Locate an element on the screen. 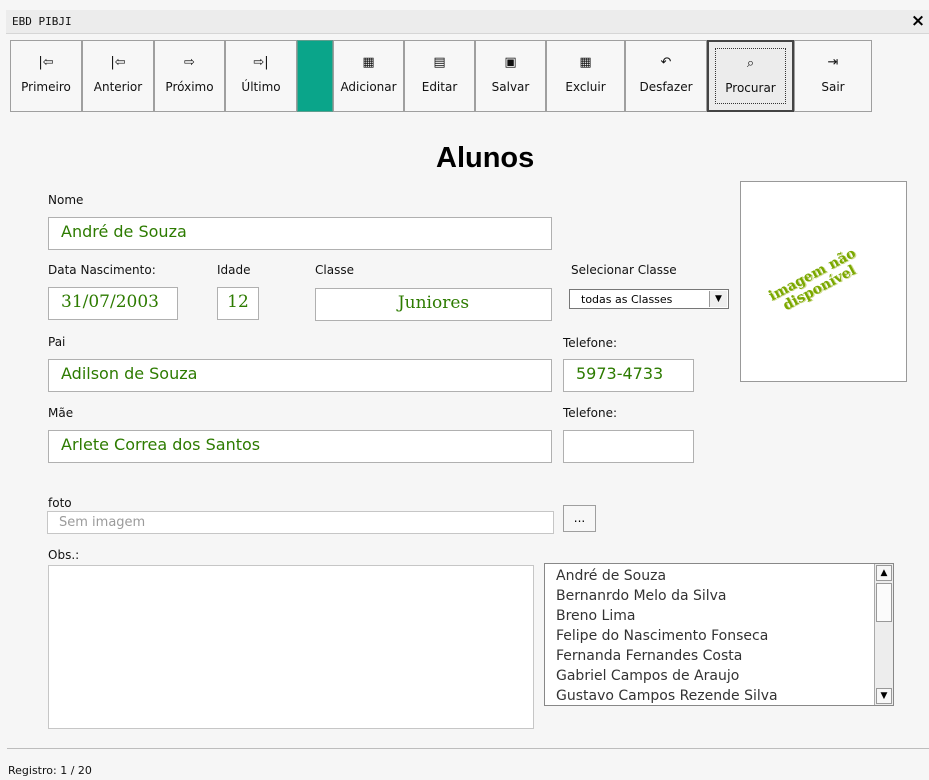 The width and height of the screenshot is (929, 780). search-label: Procurar is located at coordinates (750, 88).